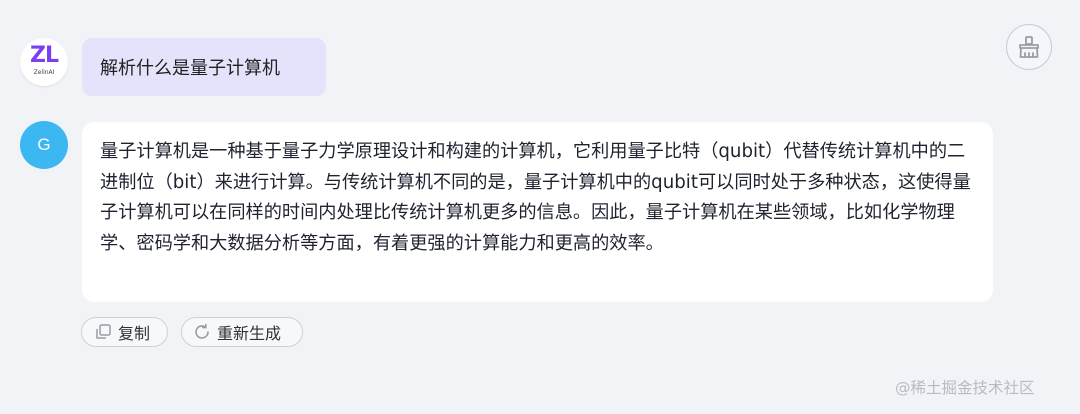 The width and height of the screenshot is (1080, 414). I want to click on broom-icon, so click(1029, 47).